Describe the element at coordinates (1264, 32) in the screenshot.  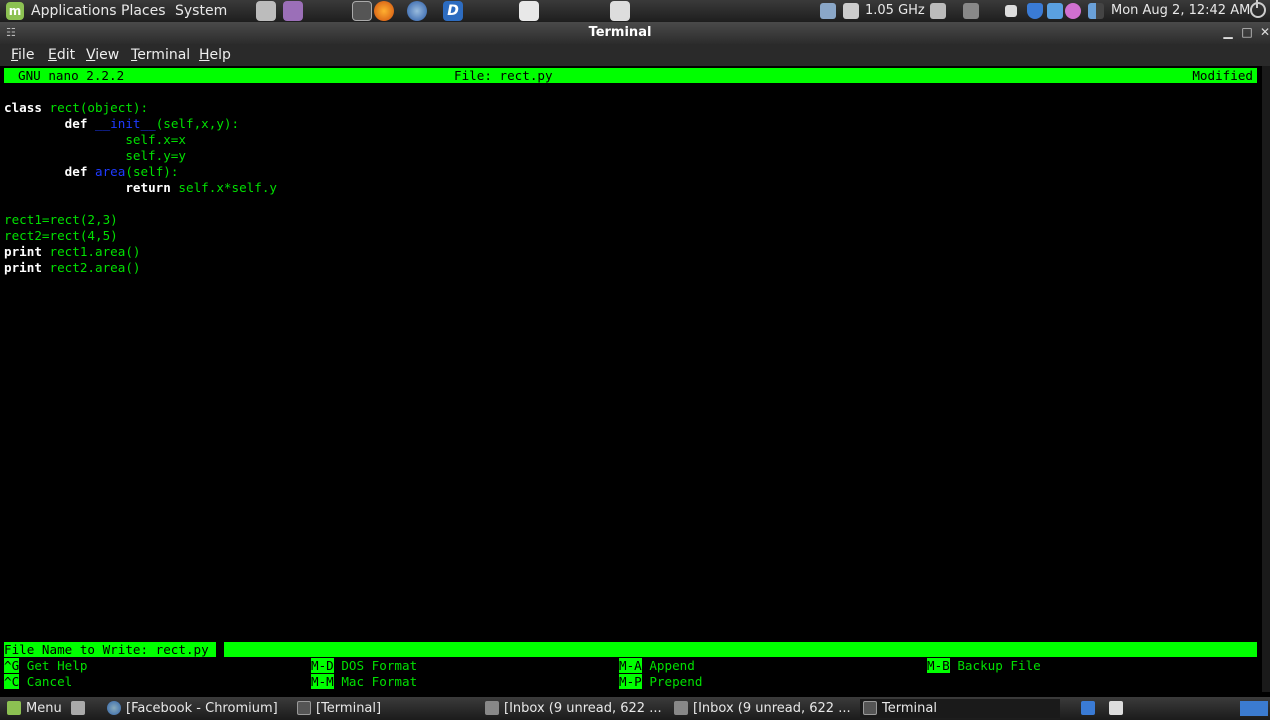
I see `close-icon: ✕` at that location.